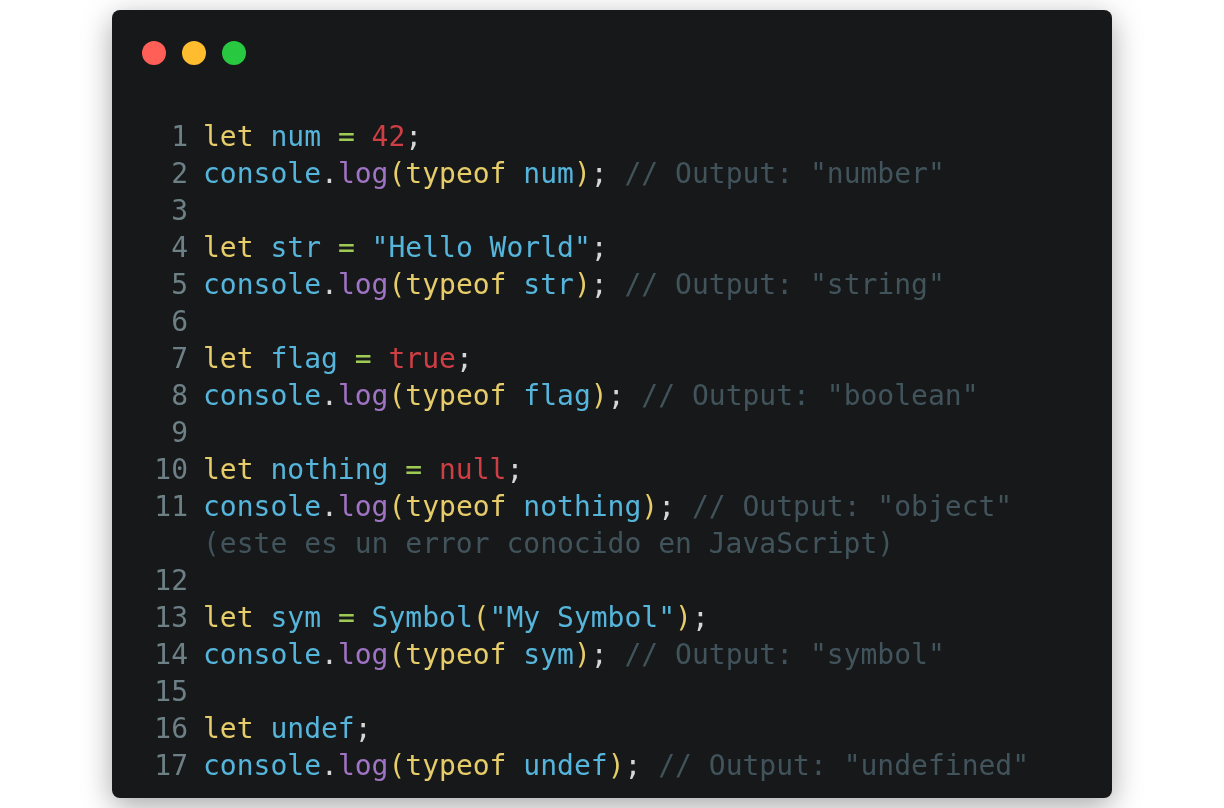  What do you see at coordinates (179, 211) in the screenshot?
I see `line-number: 3` at bounding box center [179, 211].